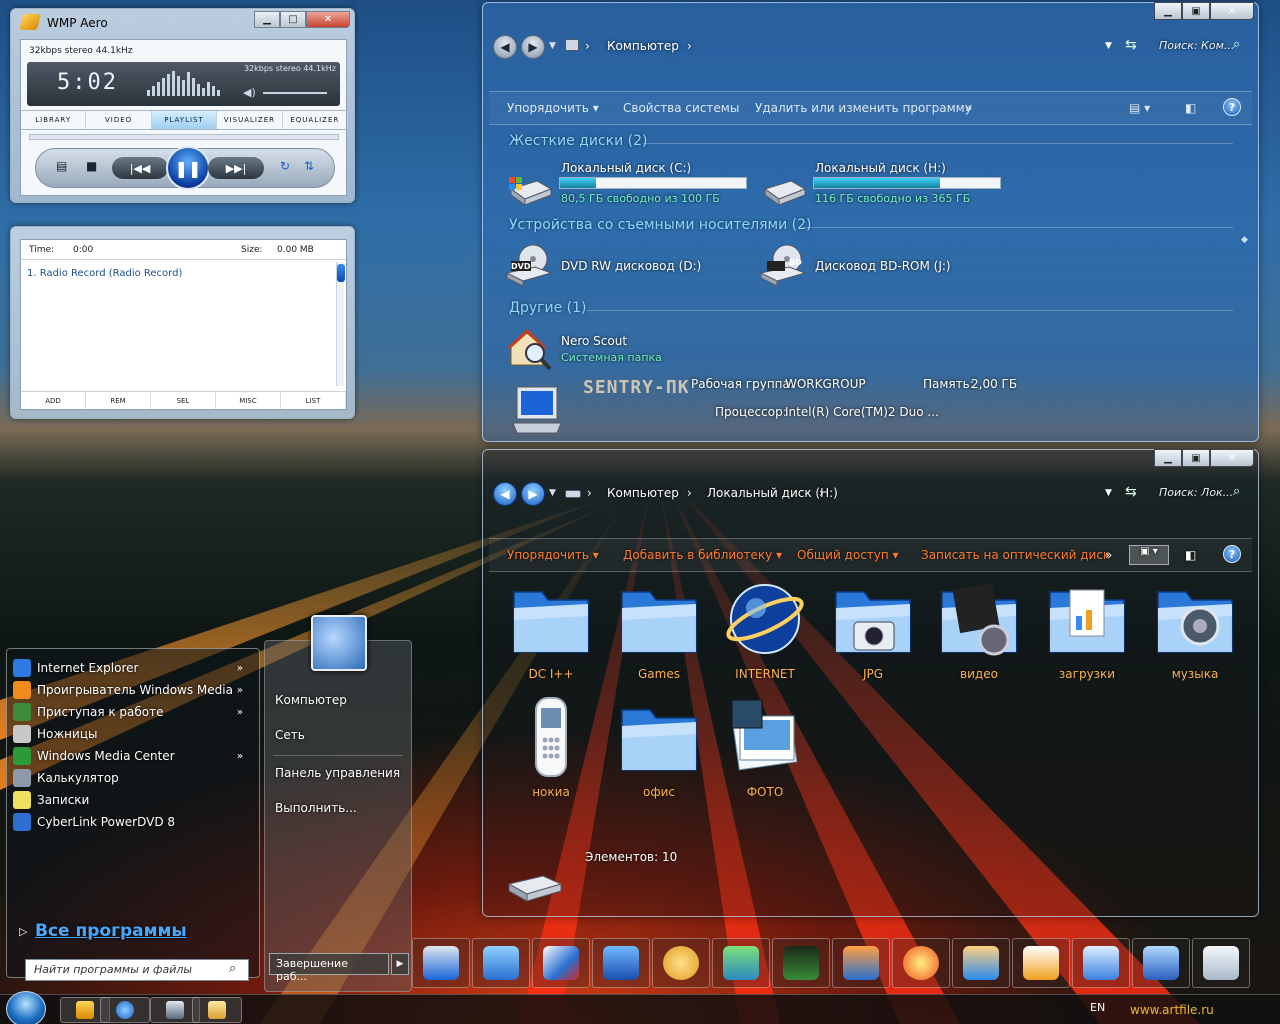 This screenshot has width=1280, height=1024. Describe the element at coordinates (111, 931) in the screenshot. I see `all-programs-link: Все программы` at that location.